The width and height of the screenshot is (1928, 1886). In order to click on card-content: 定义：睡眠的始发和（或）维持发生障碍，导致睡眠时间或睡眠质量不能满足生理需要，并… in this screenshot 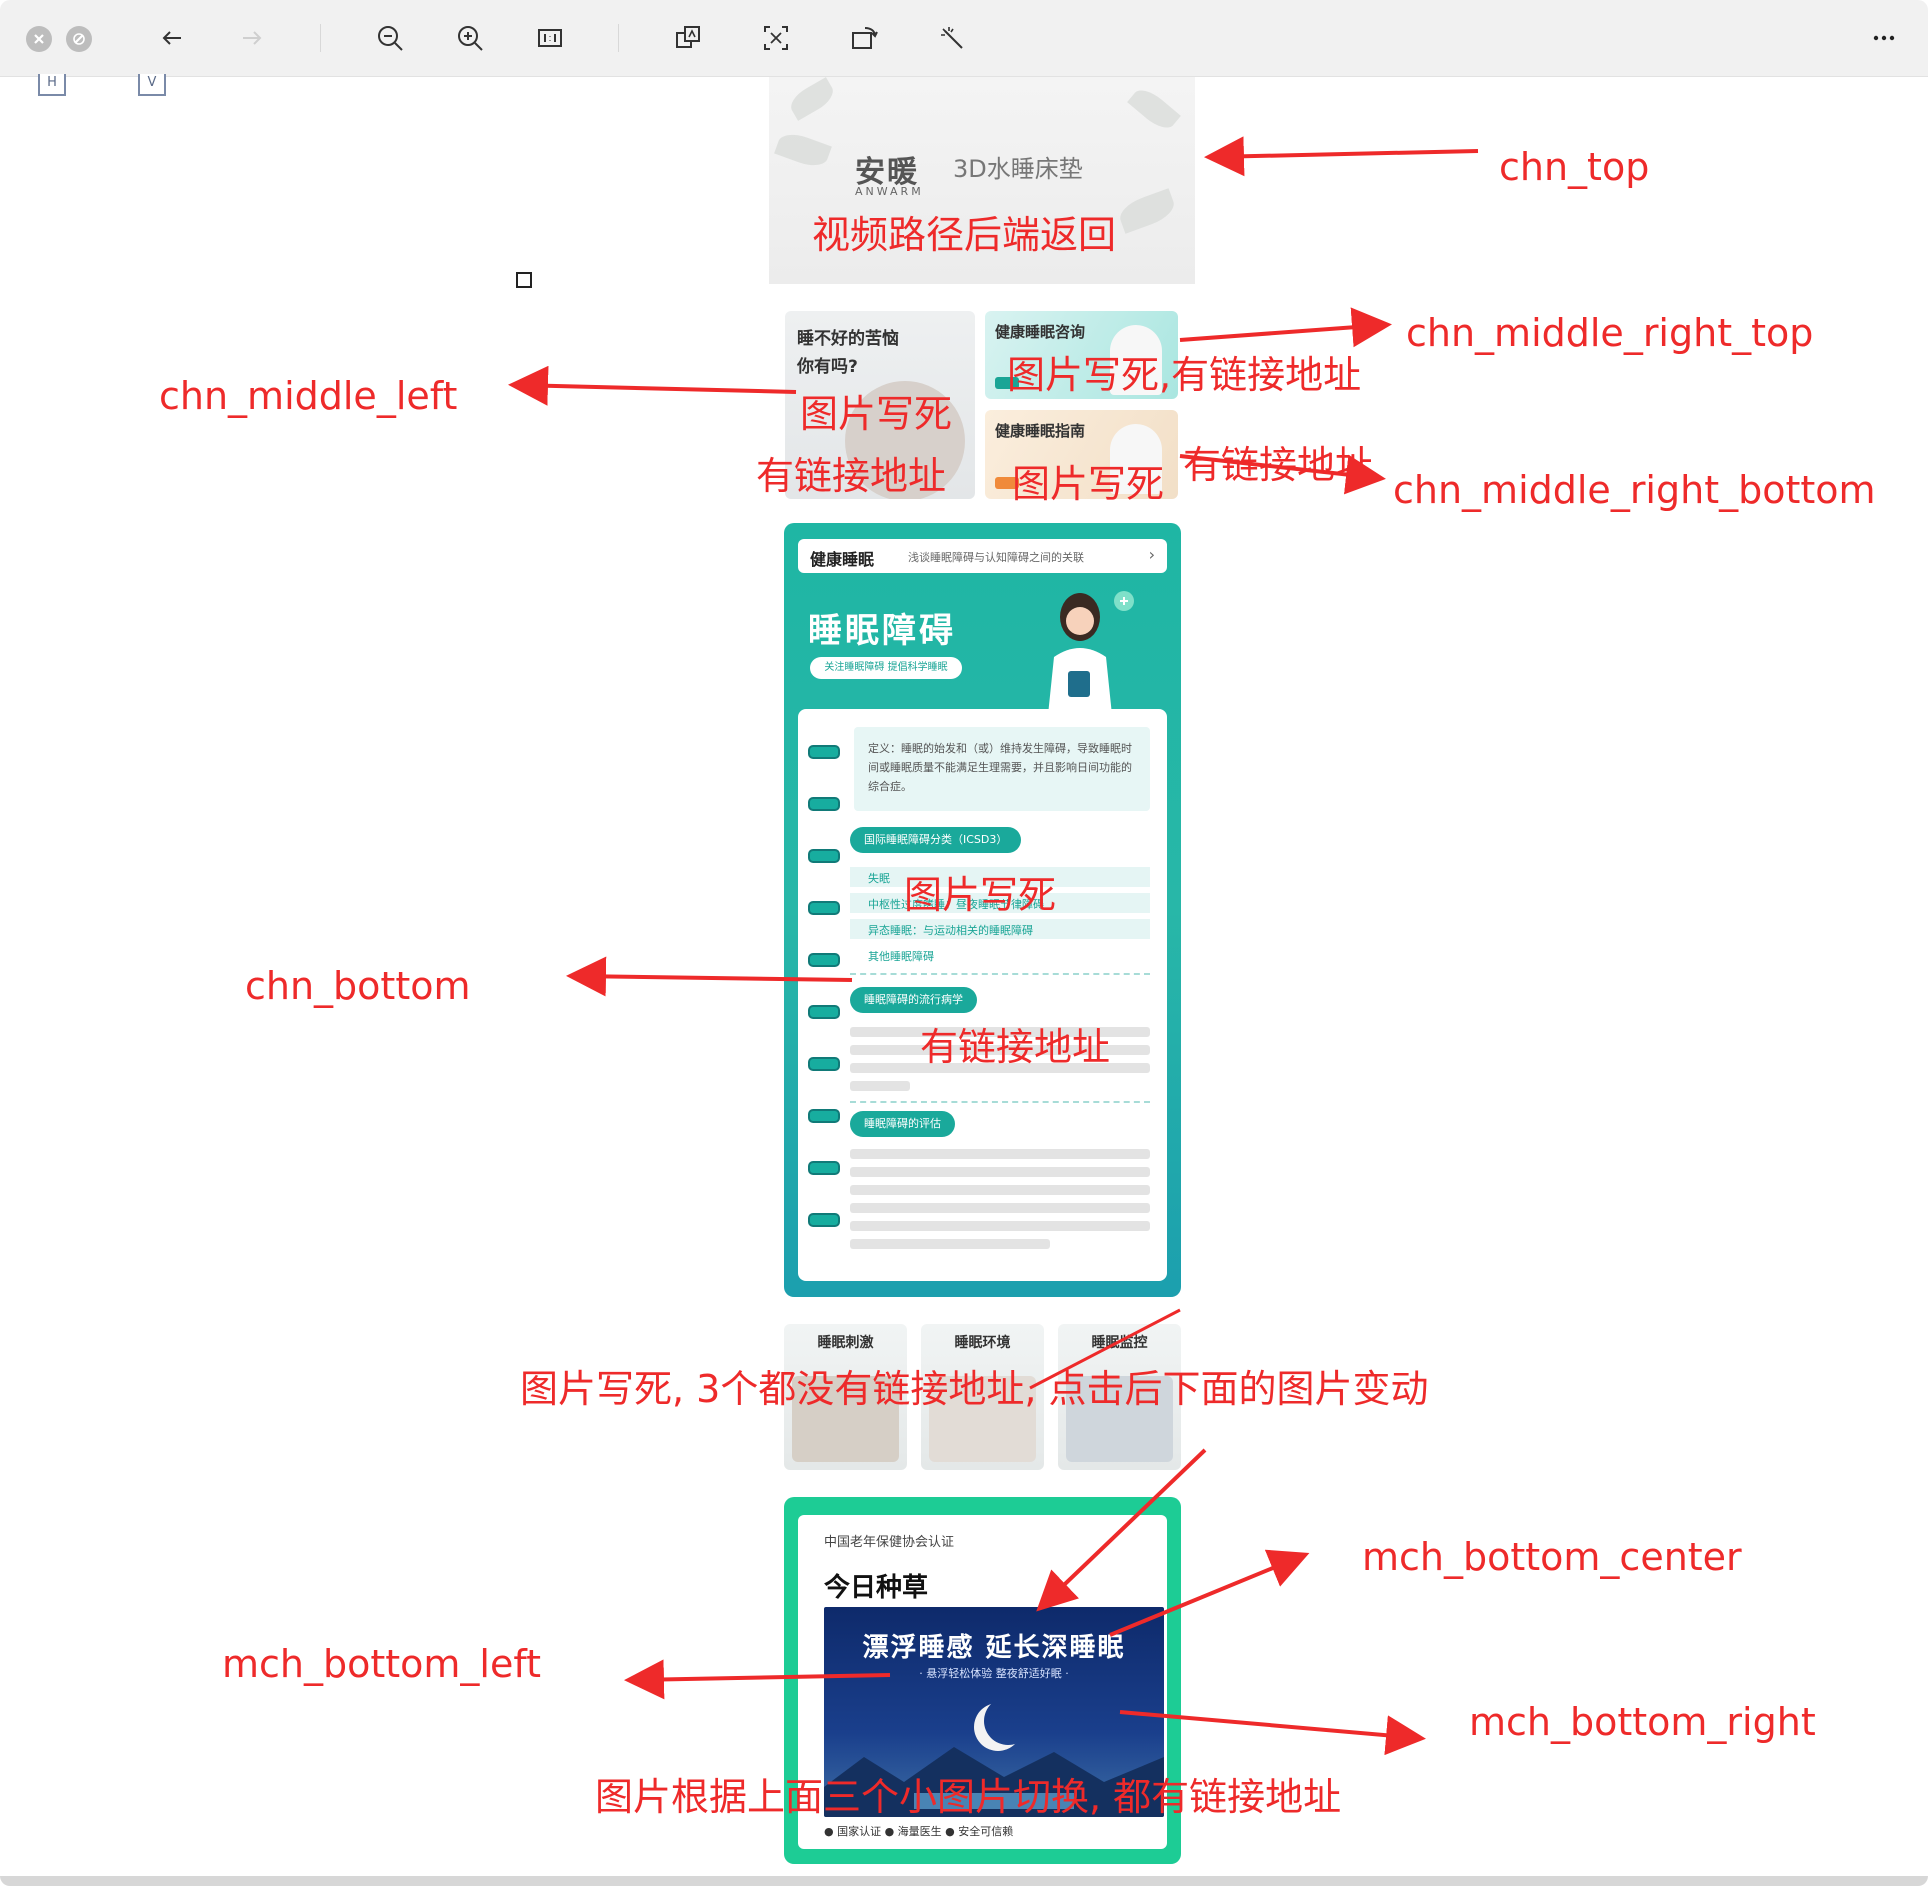, I will do `click(982, 995)`.